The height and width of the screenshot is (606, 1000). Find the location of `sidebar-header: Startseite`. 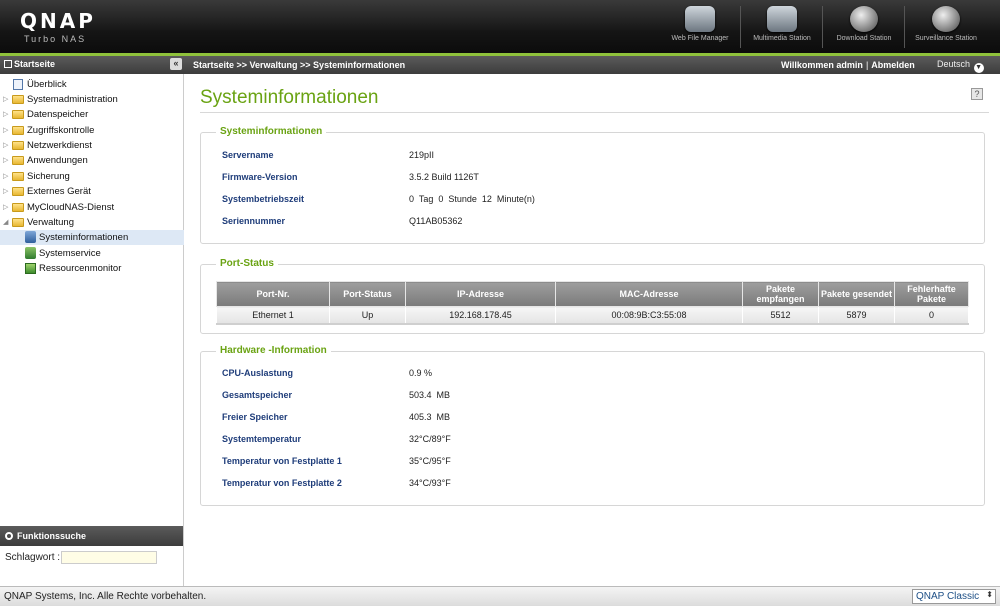

sidebar-header: Startseite is located at coordinates (29, 64).